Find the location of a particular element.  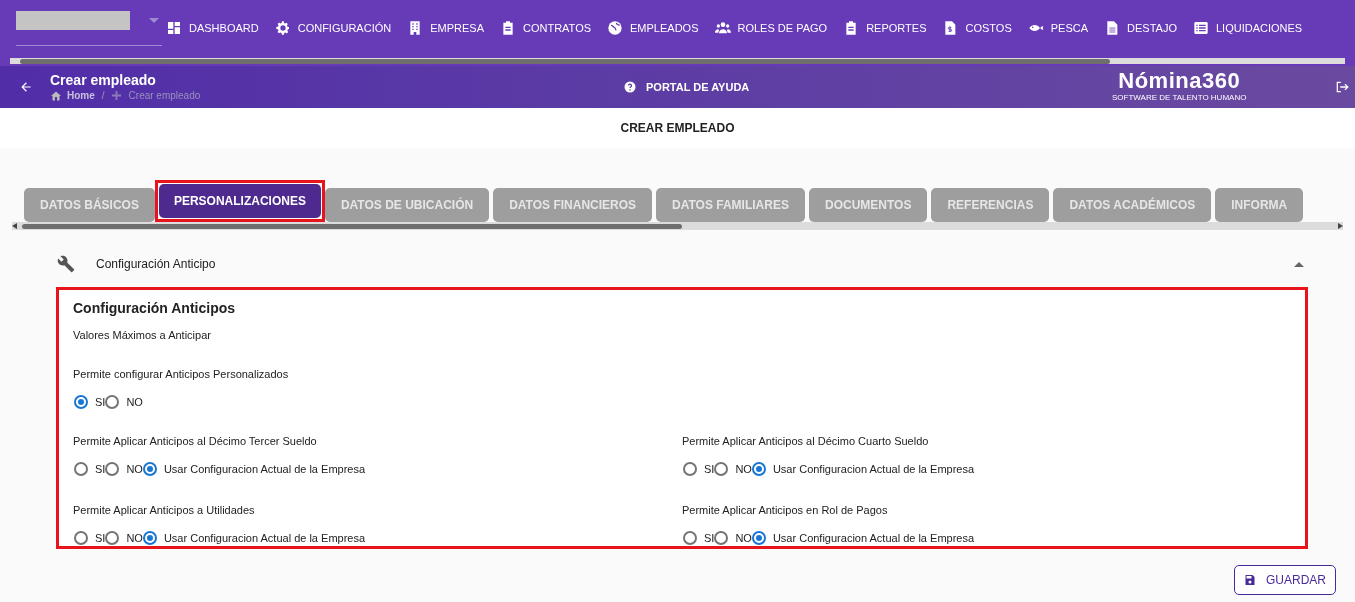

page-title: CREAR EMPLEADO is located at coordinates (677, 128).